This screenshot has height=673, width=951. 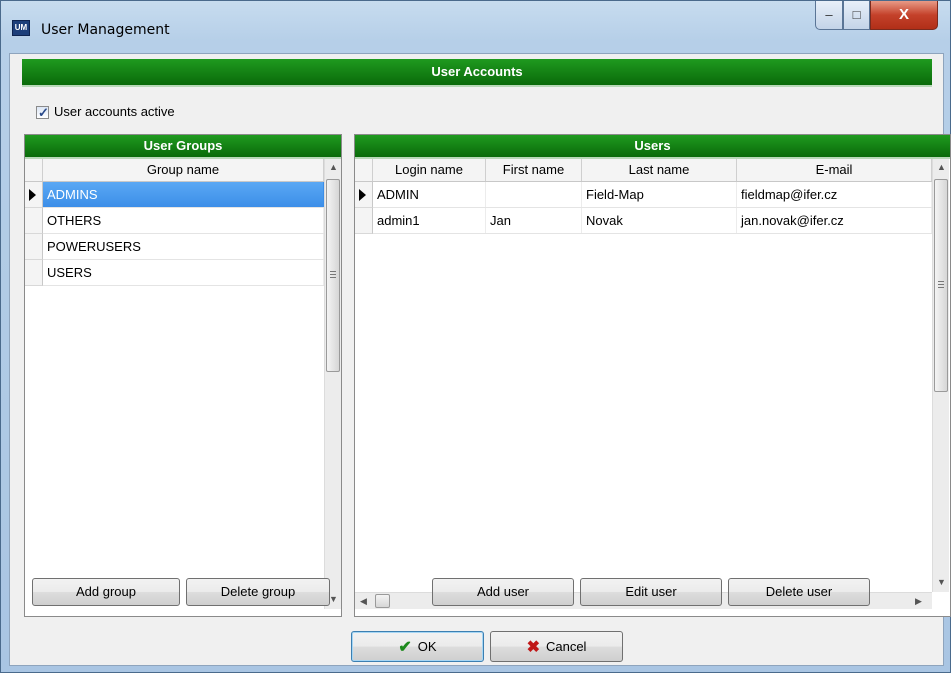 I want to click on cancel-x-icon: ✖, so click(x=533, y=647).